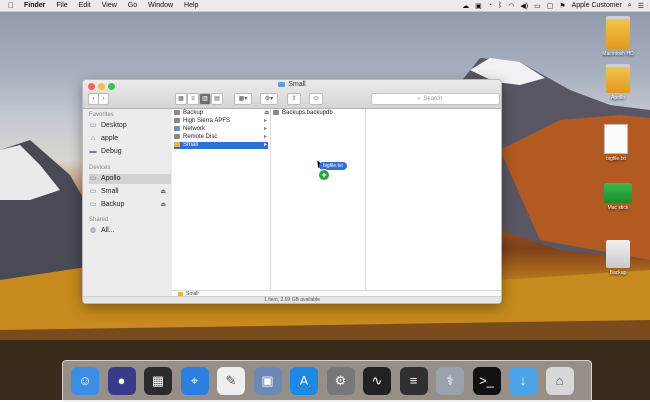 This screenshot has height=402, width=650. What do you see at coordinates (158, 381) in the screenshot?
I see `launchpad-icon: ▦` at bounding box center [158, 381].